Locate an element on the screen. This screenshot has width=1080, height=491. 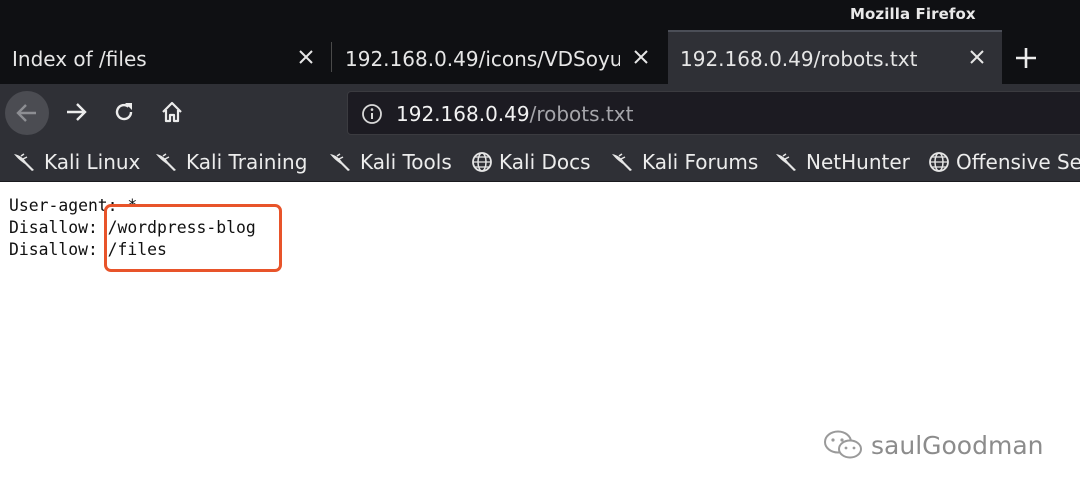
new-tab-plus-icon is located at coordinates (1026, 58).